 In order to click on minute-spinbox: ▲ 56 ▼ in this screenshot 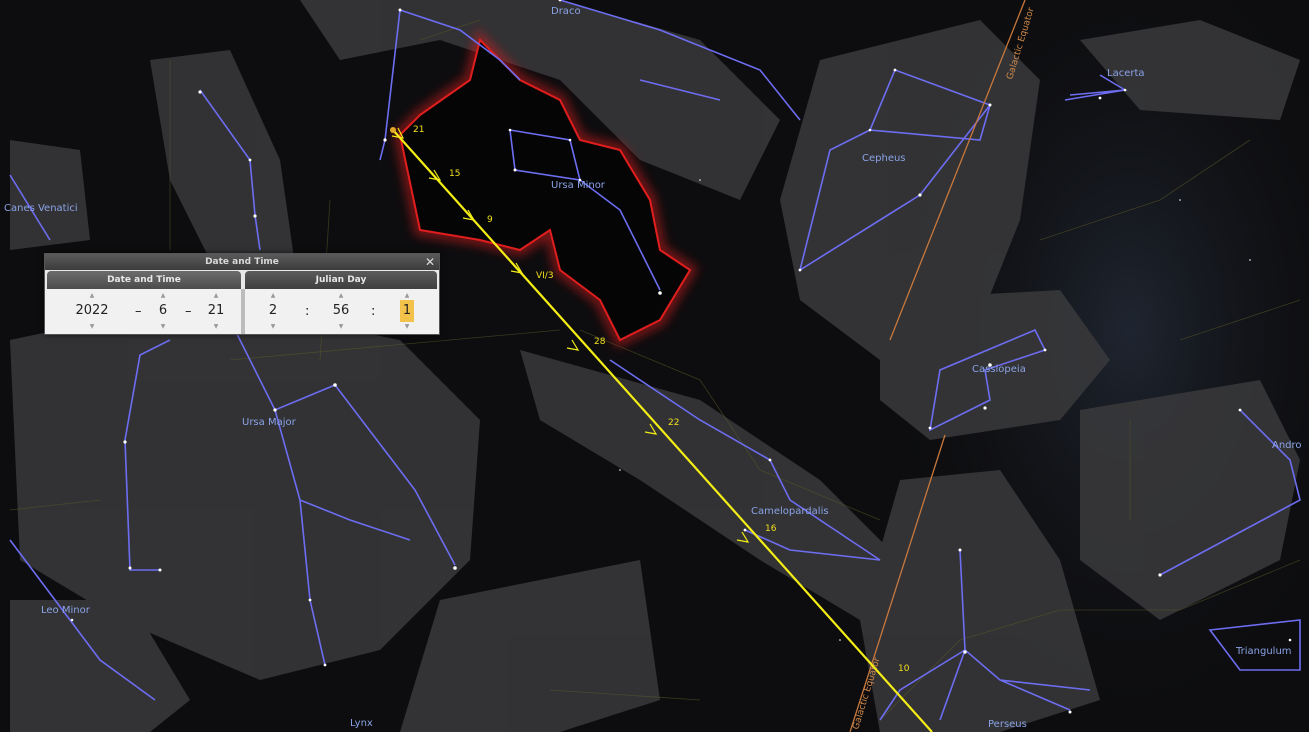, I will do `click(341, 312)`.